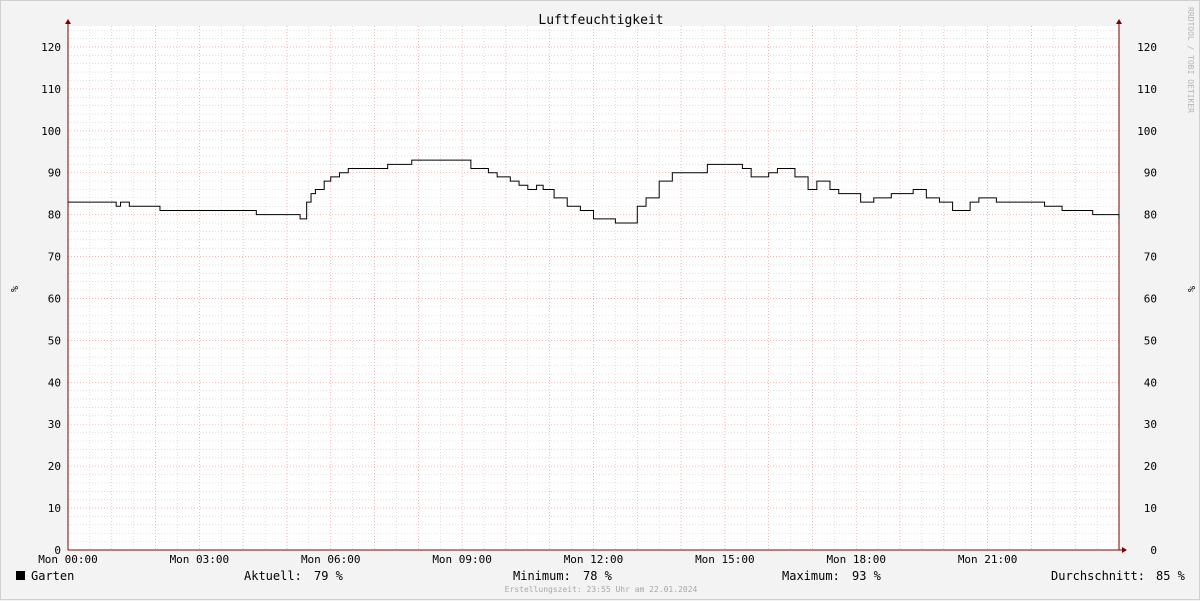 The height and width of the screenshot is (601, 1200). I want to click on legend-average-label: Durchschnitt:, so click(1098, 576).